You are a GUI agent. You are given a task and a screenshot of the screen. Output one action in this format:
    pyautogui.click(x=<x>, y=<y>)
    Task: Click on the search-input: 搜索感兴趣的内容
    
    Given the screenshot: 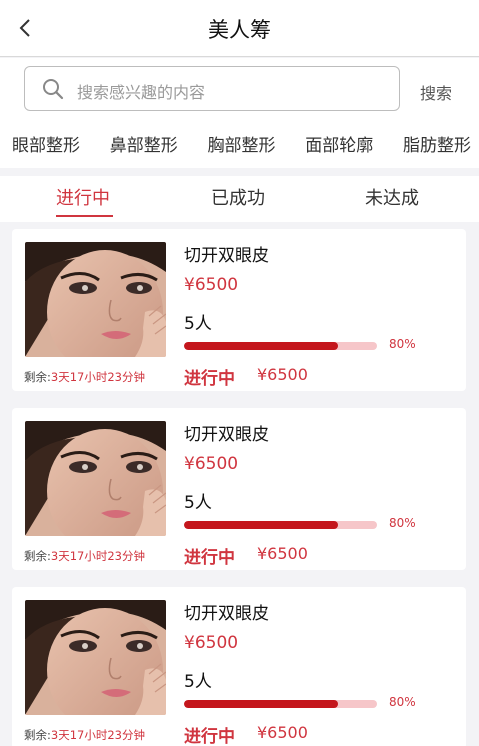 What is the action you would take?
    pyautogui.click(x=212, y=88)
    